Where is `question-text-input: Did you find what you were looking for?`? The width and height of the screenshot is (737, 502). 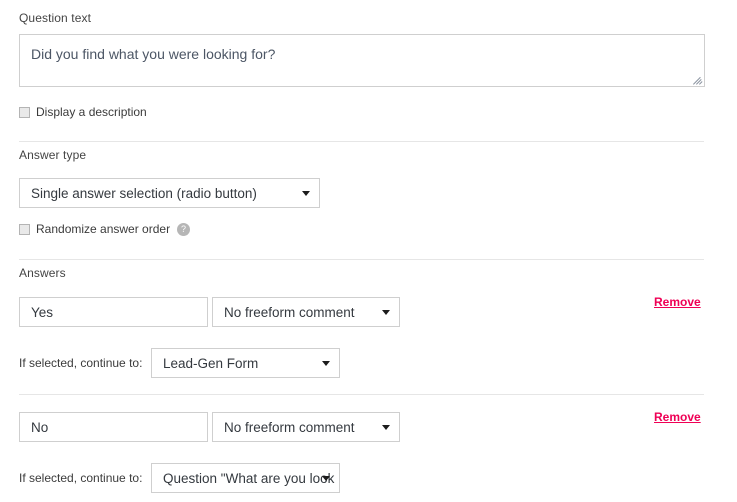 question-text-input: Did you find what you were looking for? is located at coordinates (362, 60).